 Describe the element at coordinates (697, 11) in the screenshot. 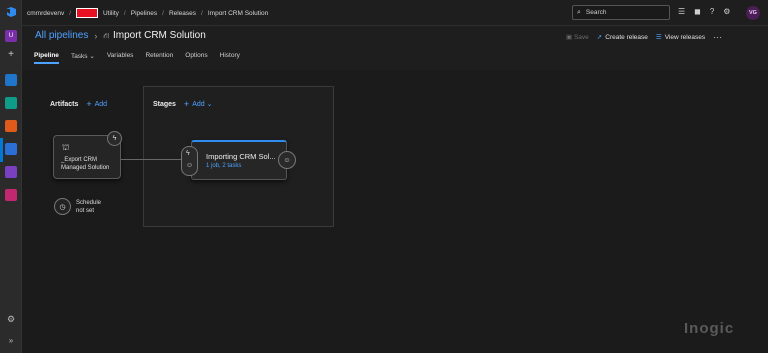

I see `marketplace-icon: ◼` at that location.